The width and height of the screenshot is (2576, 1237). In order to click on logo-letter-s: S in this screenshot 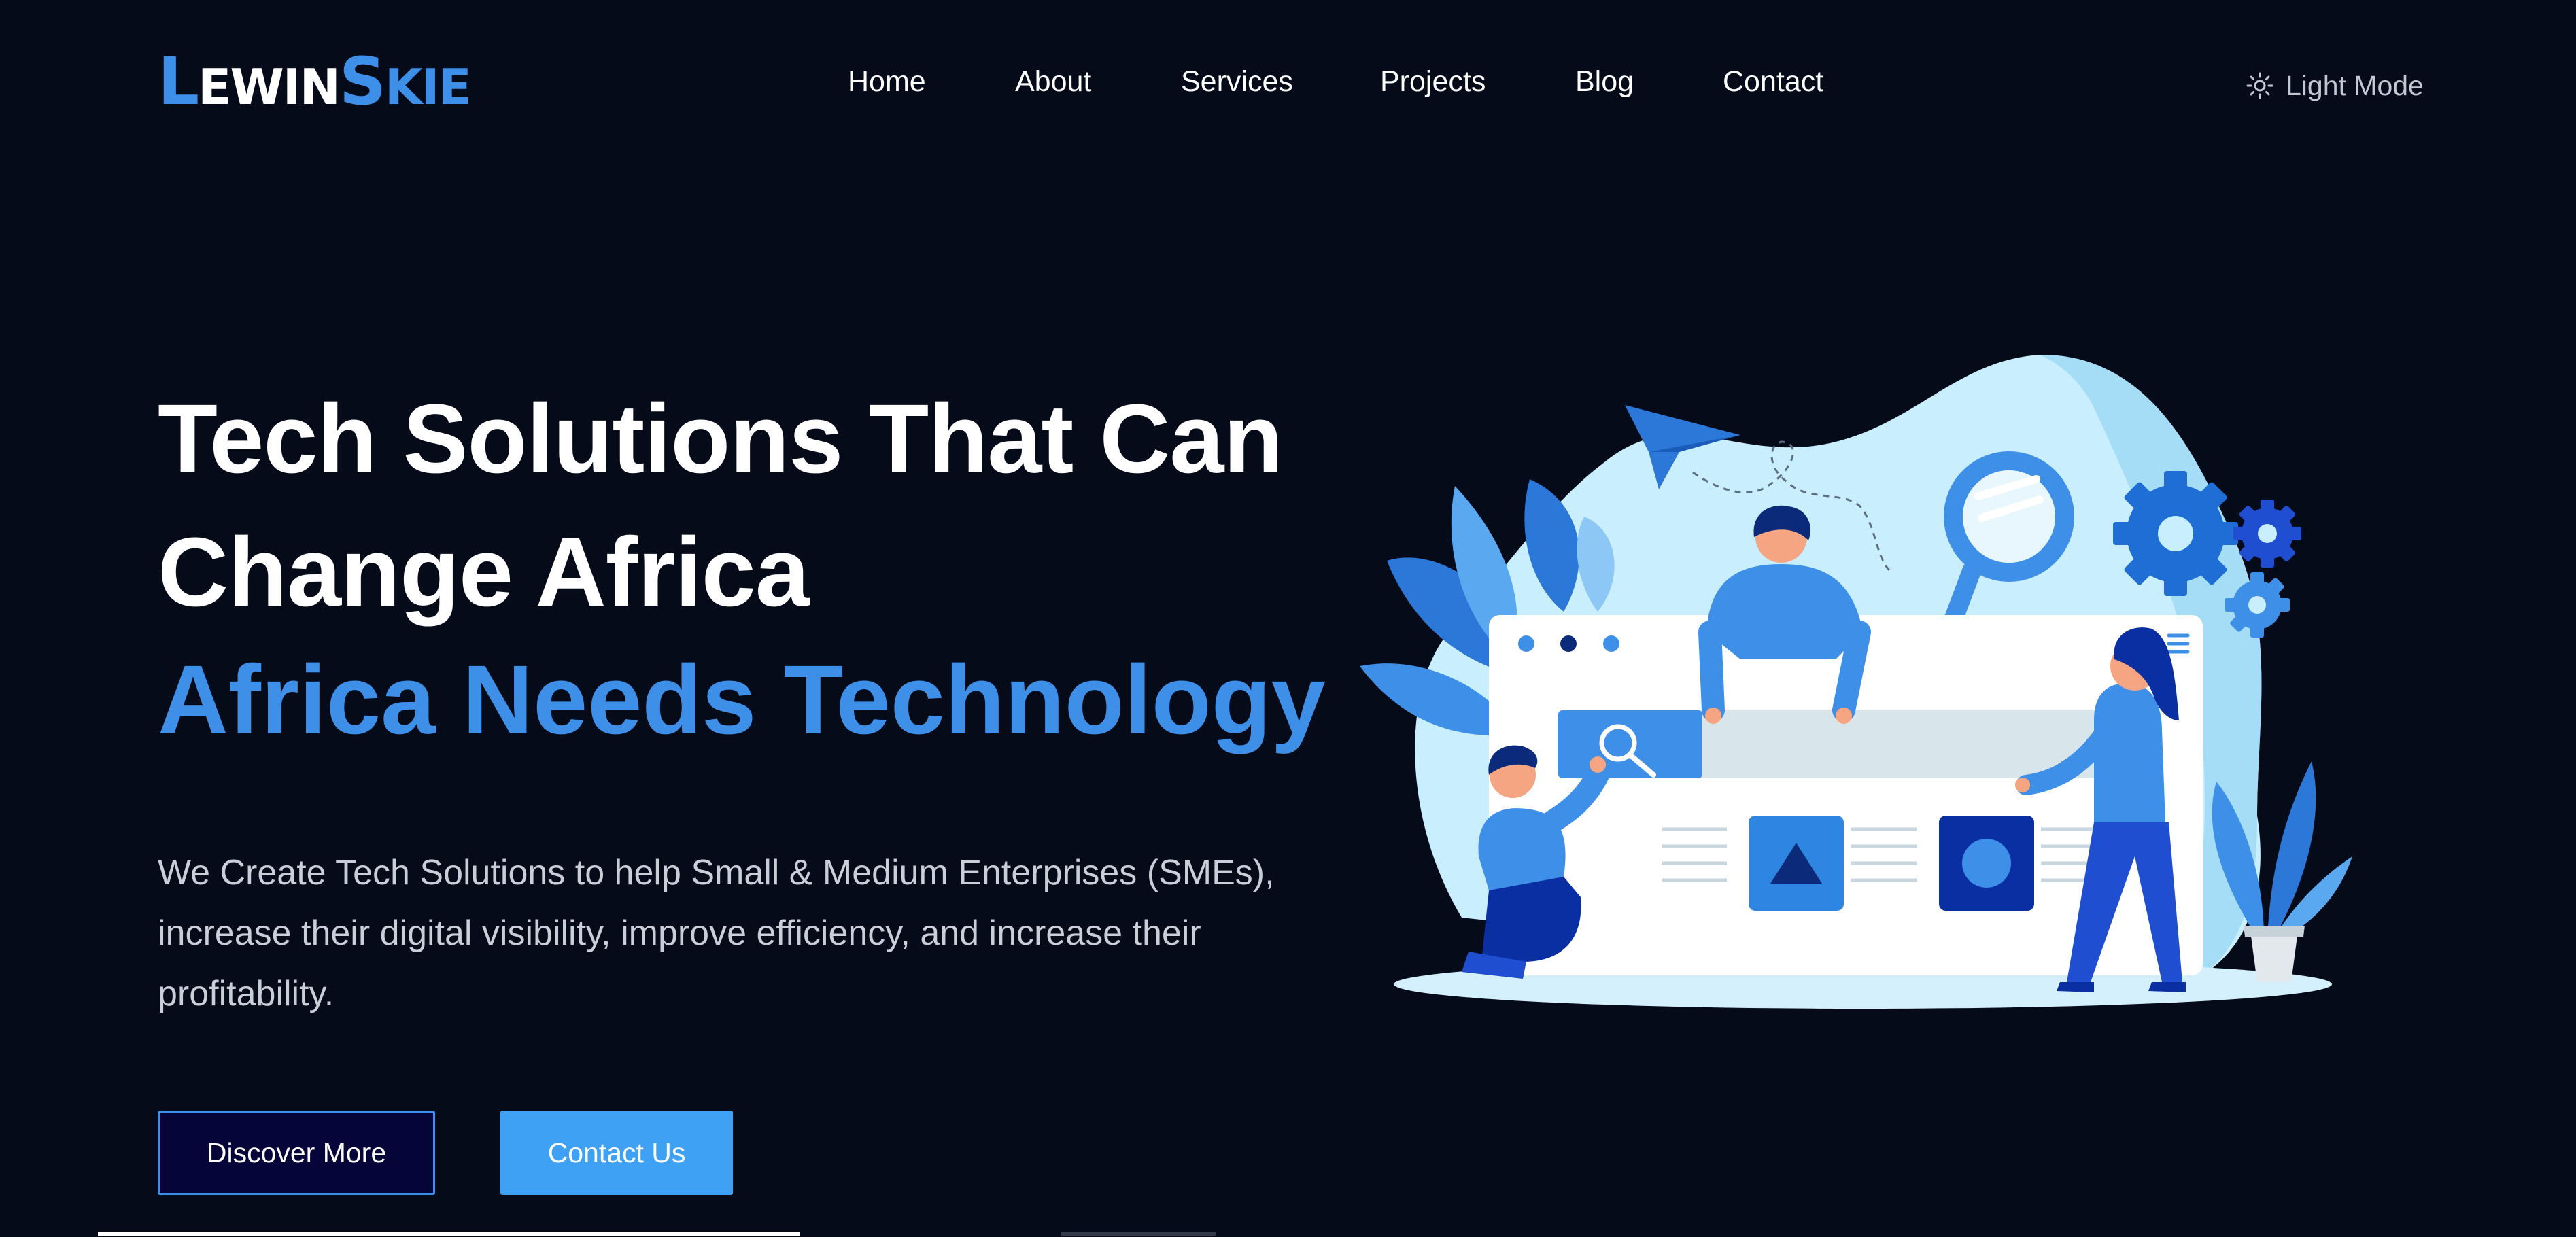, I will do `click(362, 81)`.